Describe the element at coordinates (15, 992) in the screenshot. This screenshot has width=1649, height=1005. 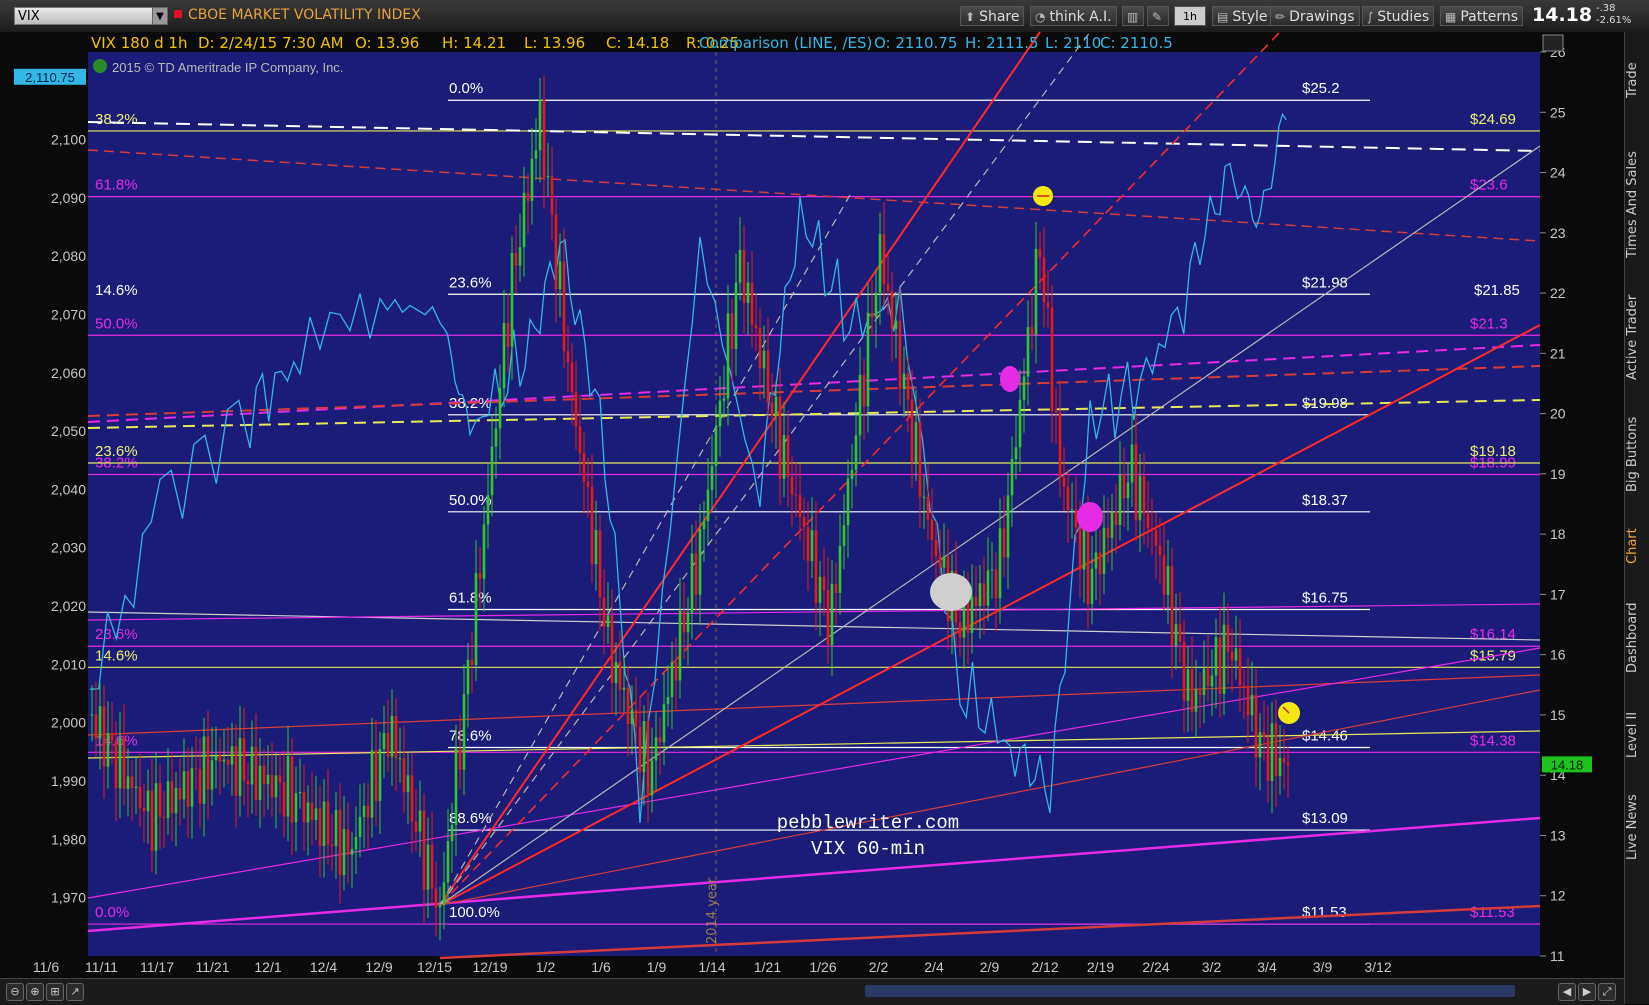
I see `zoom-out-icon: ⊖` at that location.